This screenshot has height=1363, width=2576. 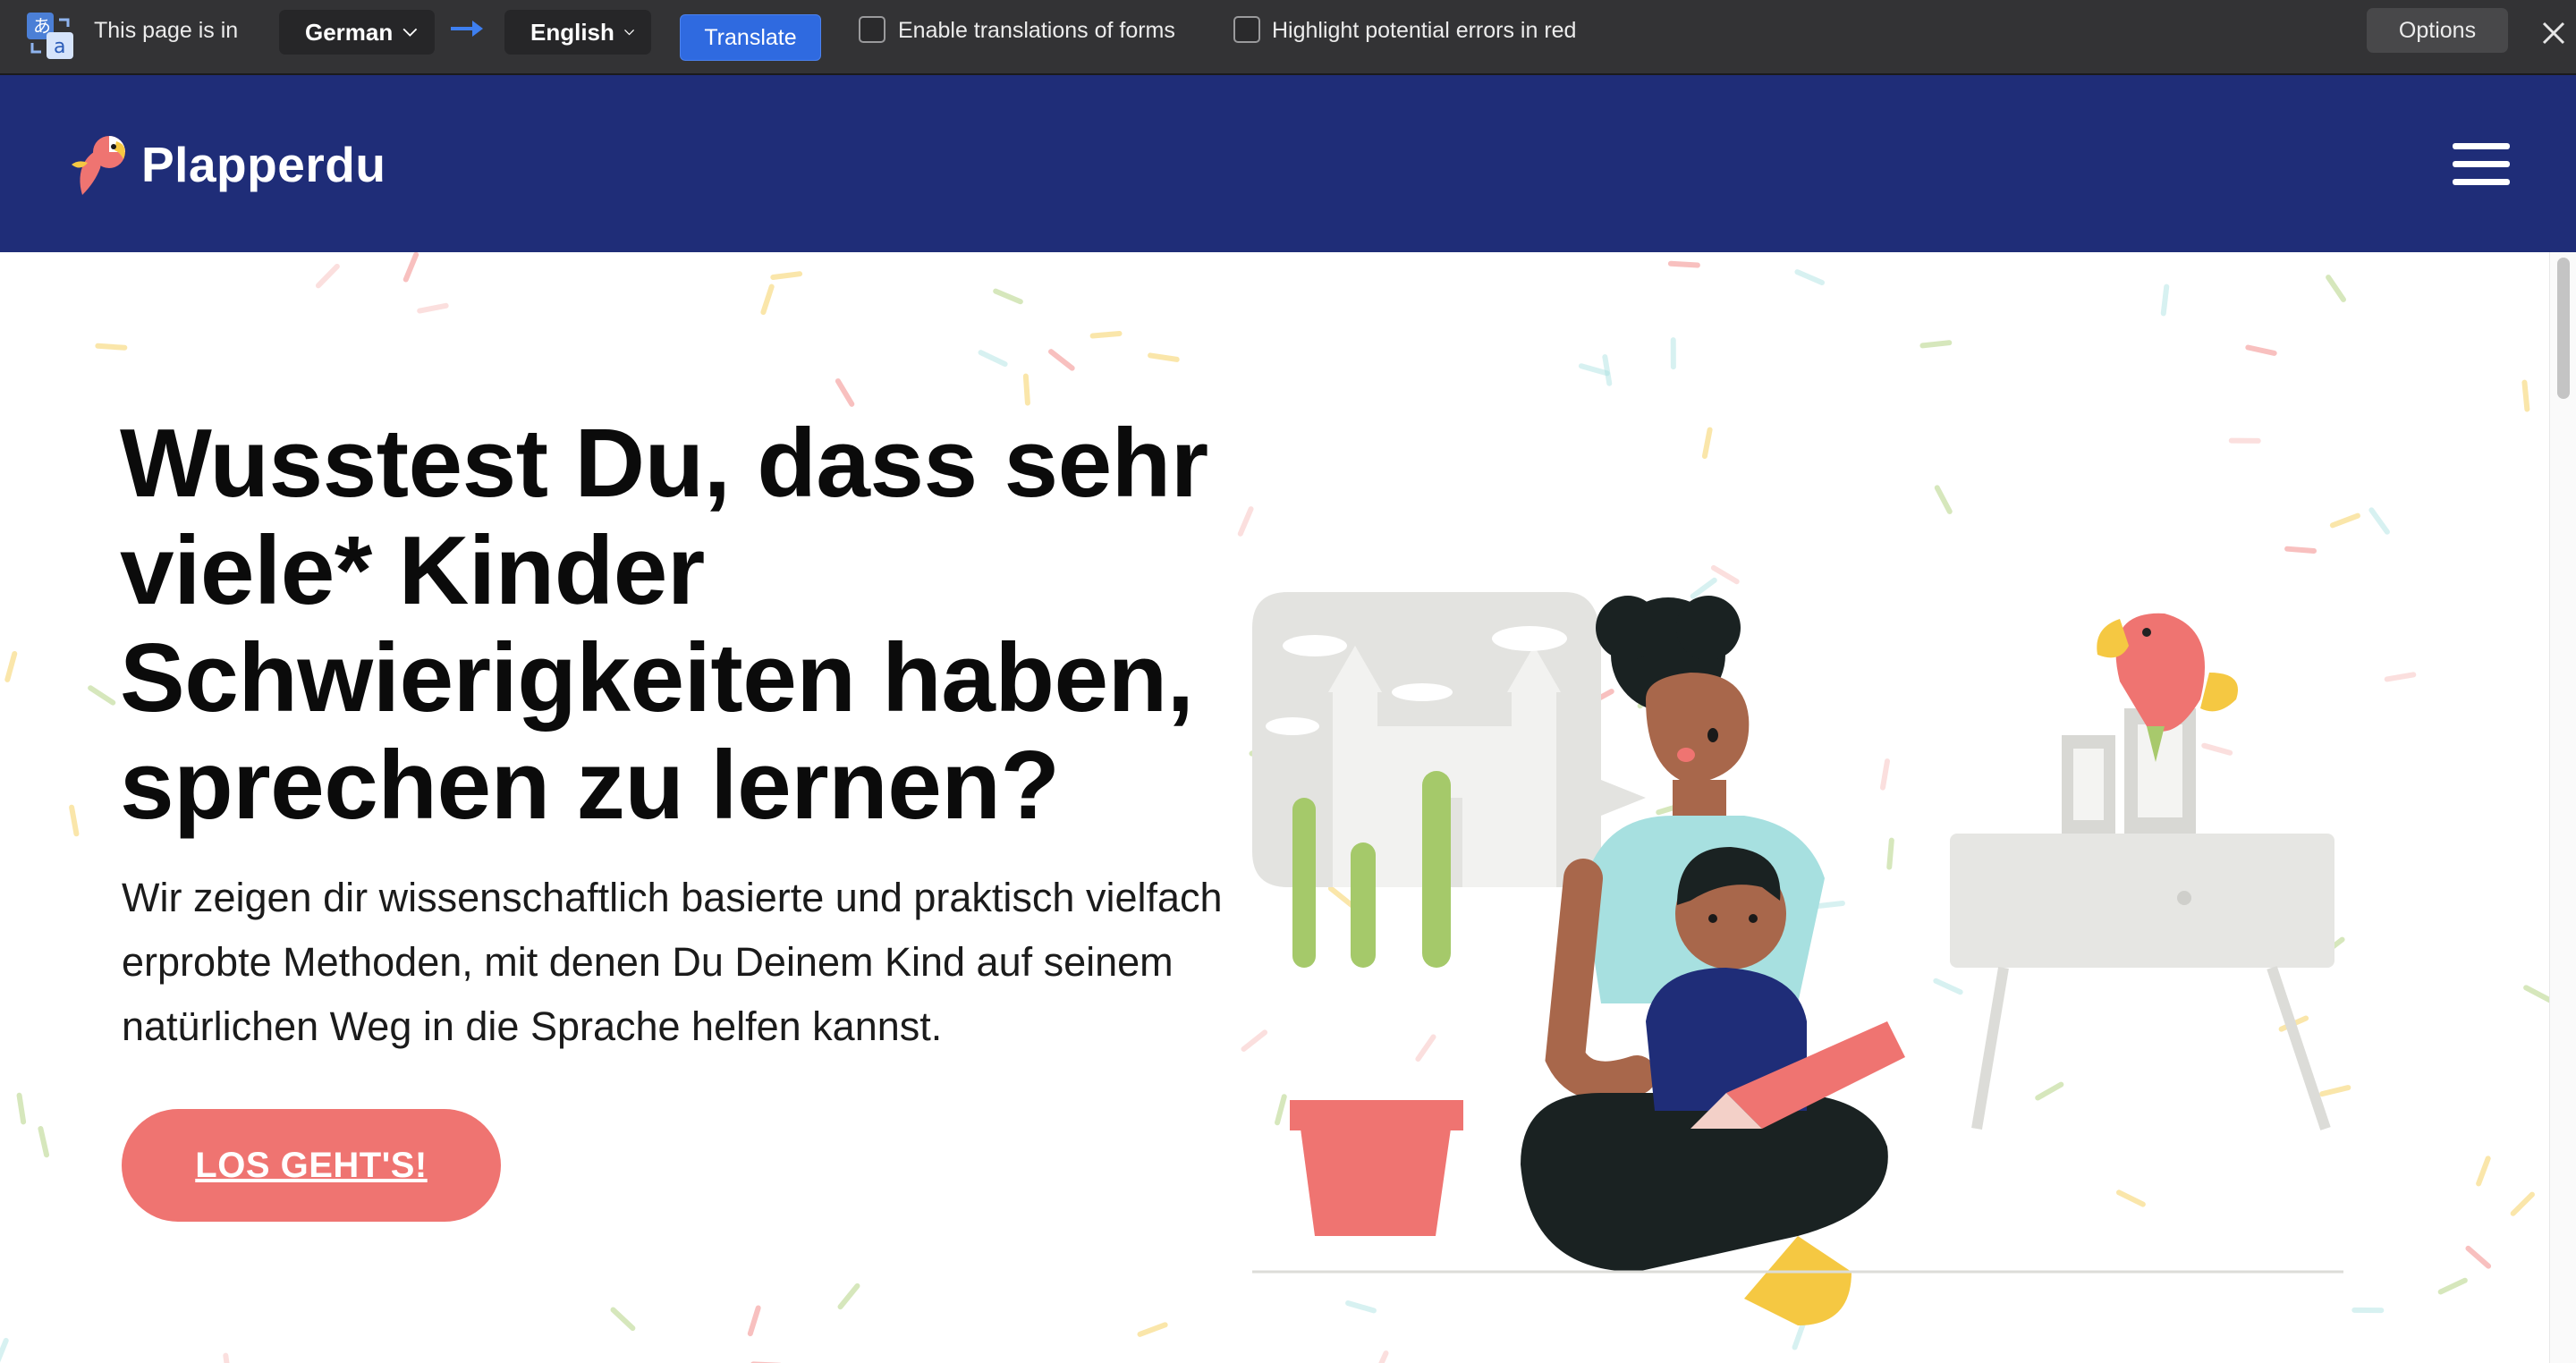 I want to click on translate-icon: あ a, so click(x=50, y=36).